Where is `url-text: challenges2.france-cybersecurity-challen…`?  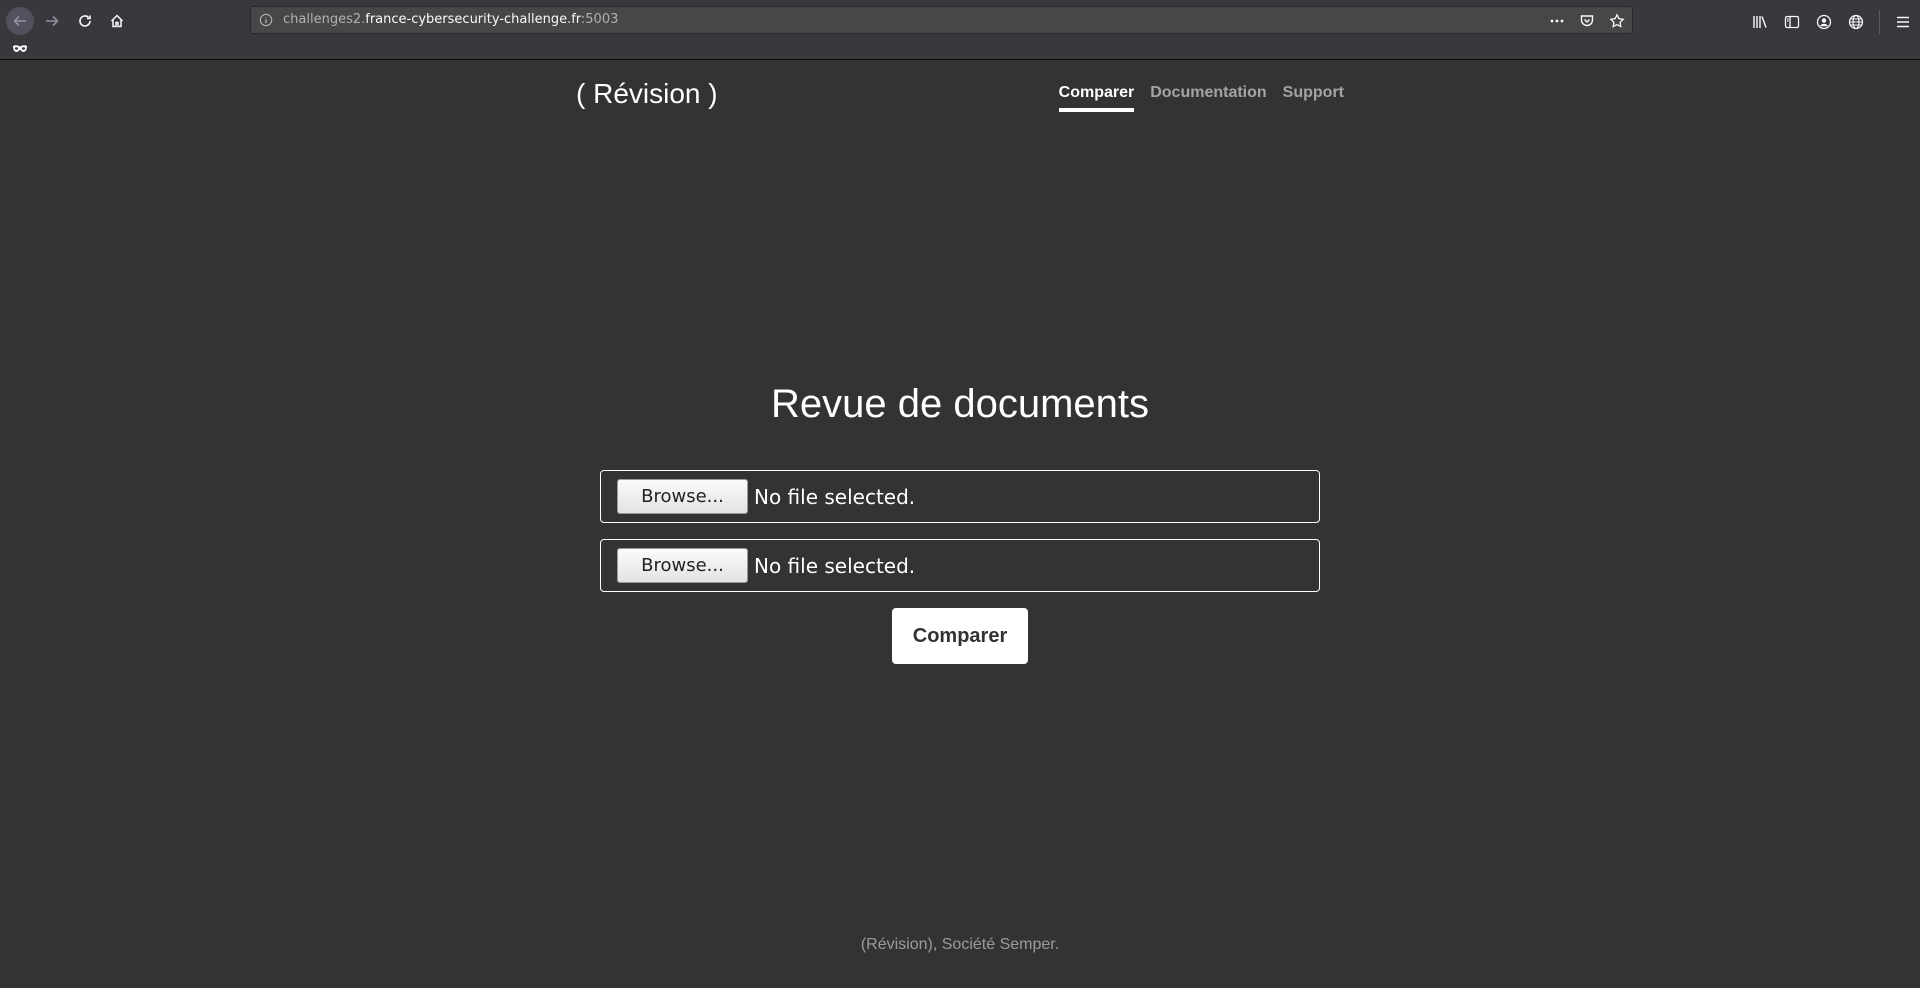 url-text: challenges2.france-cybersecurity-challen… is located at coordinates (450, 19).